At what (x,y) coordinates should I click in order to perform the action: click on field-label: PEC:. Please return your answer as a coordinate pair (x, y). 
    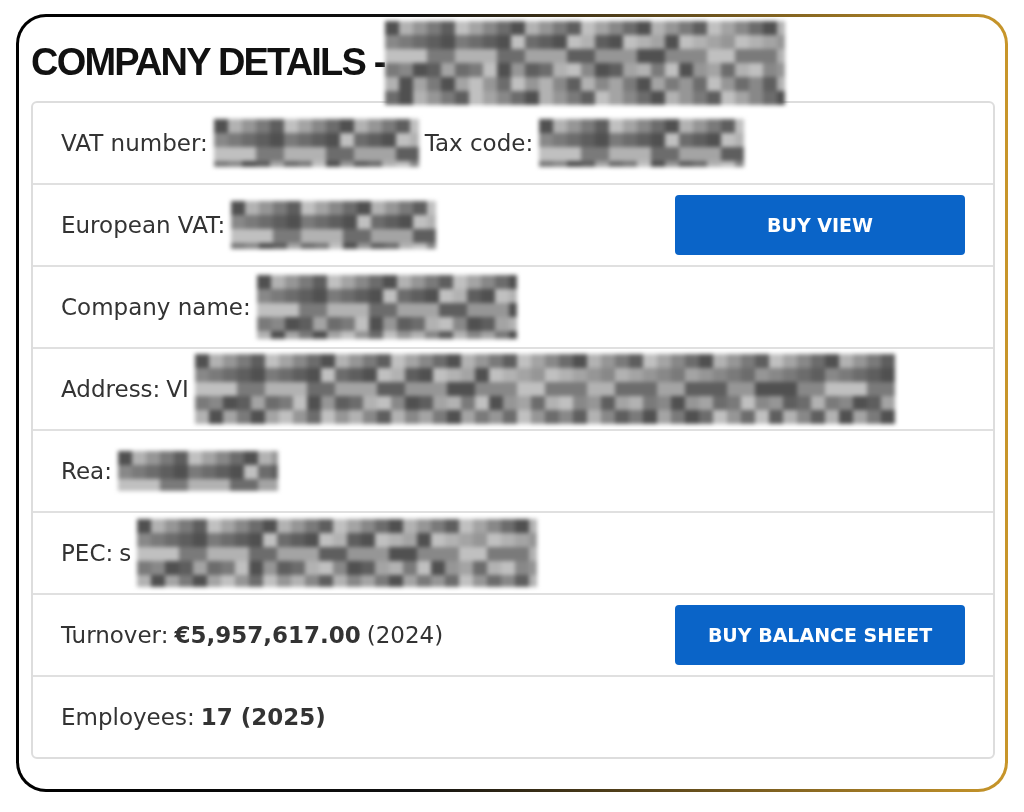
    Looking at the image, I should click on (87, 553).